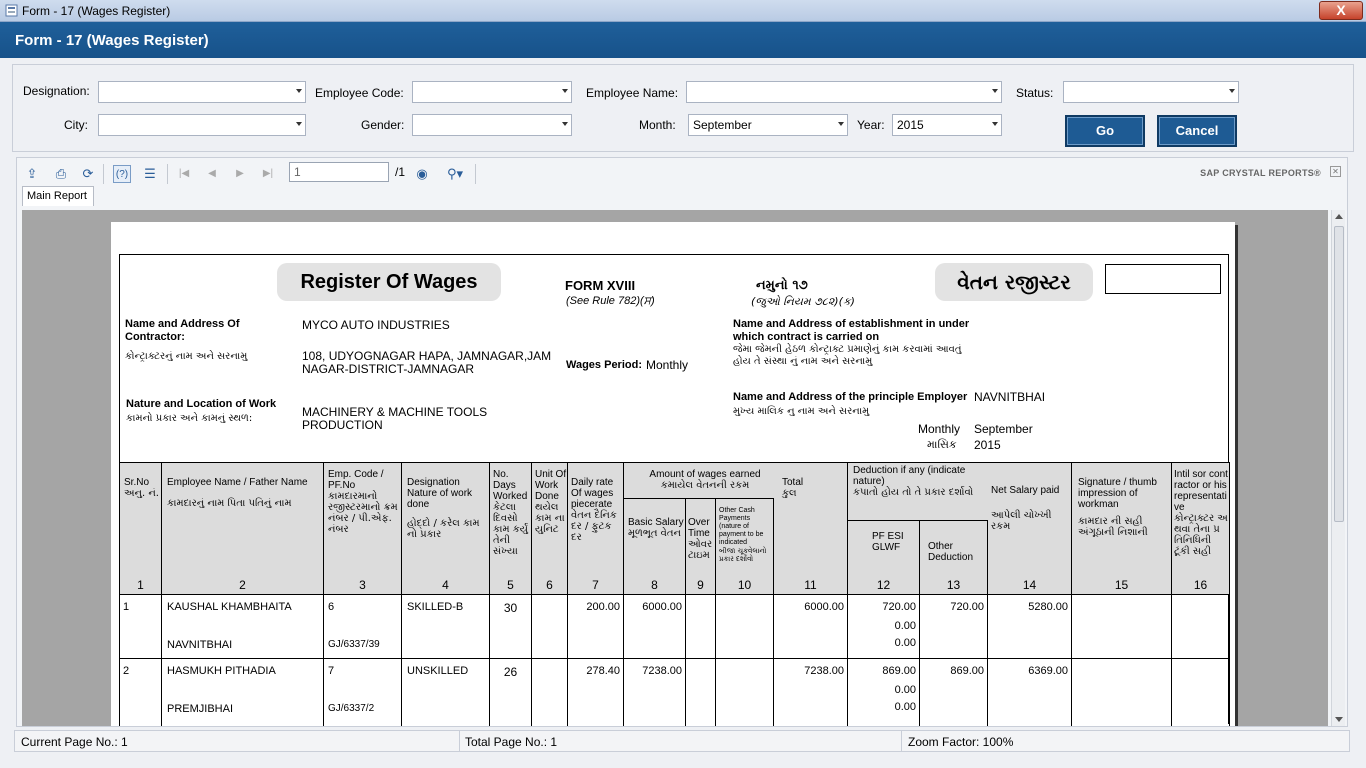 This screenshot has width=1366, height=768. Describe the element at coordinates (186, 356) in the screenshot. I see `contractor-label-gujarati: કોન્ટ્રાક્ટરનું નામ અને સરનામુ` at that location.